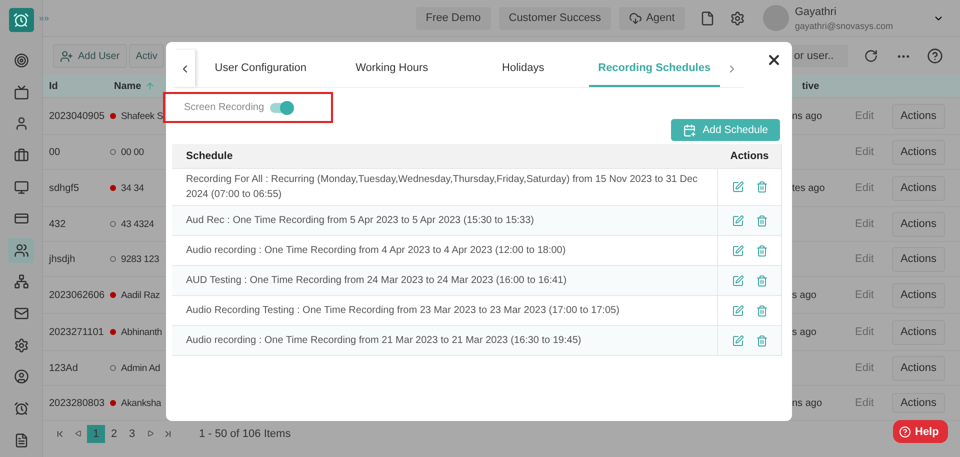 Image resolution: width=960 pixels, height=457 pixels. Describe the element at coordinates (66, 56) in the screenshot. I see `add-user-icon` at that location.